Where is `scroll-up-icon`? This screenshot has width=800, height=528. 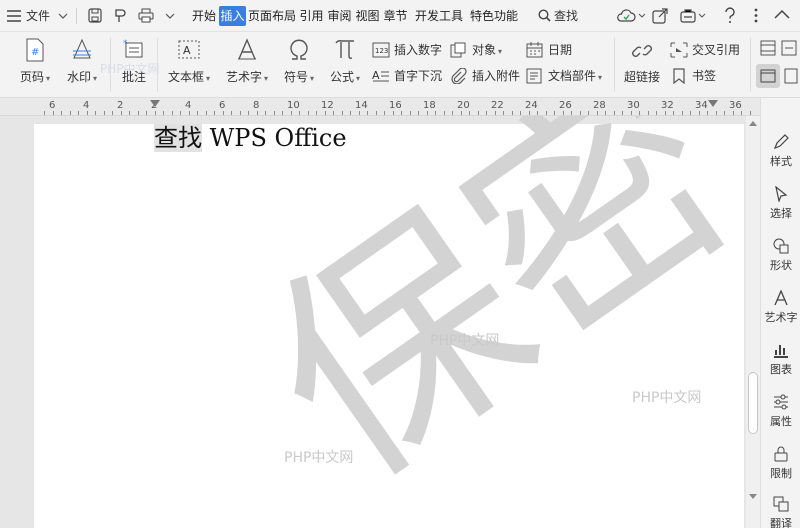
scroll-up-icon is located at coordinates (753, 123).